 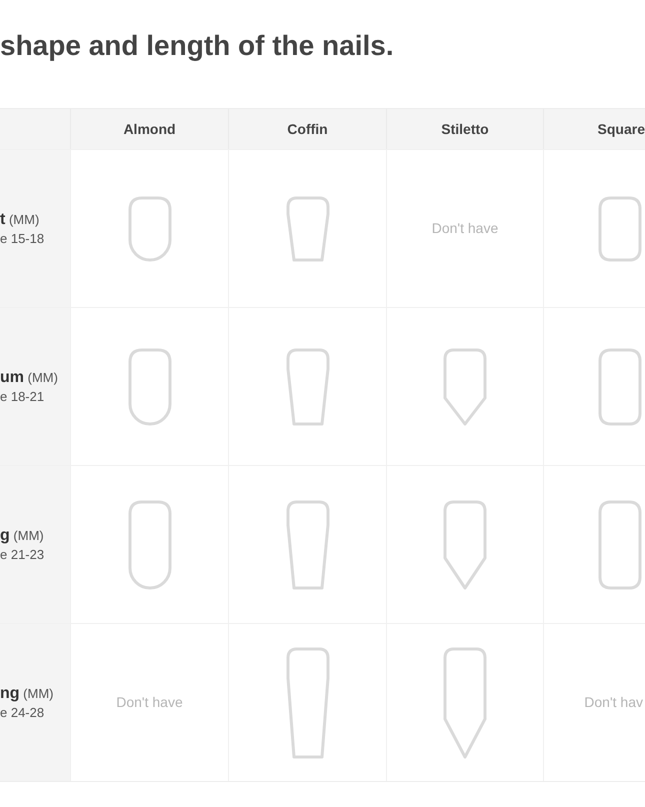 What do you see at coordinates (10, 693) in the screenshot?
I see `length-label: ng` at bounding box center [10, 693].